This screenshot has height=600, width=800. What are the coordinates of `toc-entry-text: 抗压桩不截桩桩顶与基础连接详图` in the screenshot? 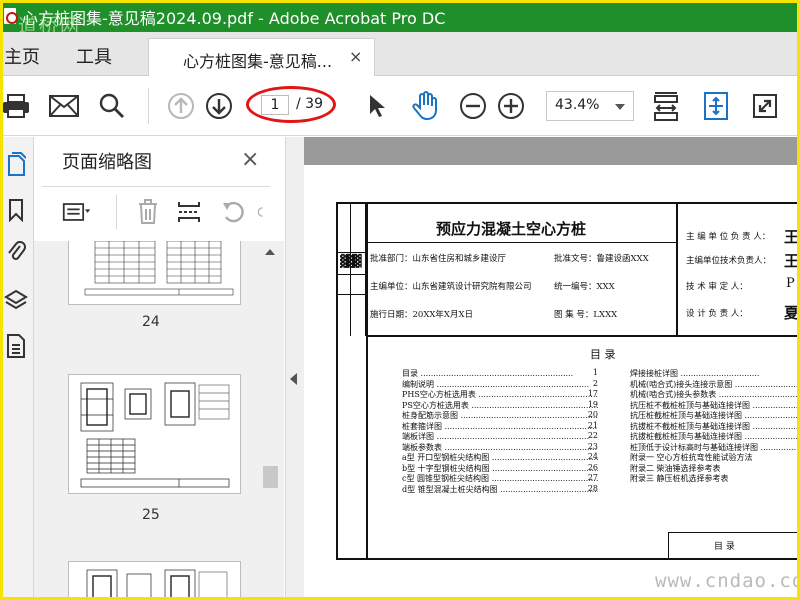 It's located at (690, 405).